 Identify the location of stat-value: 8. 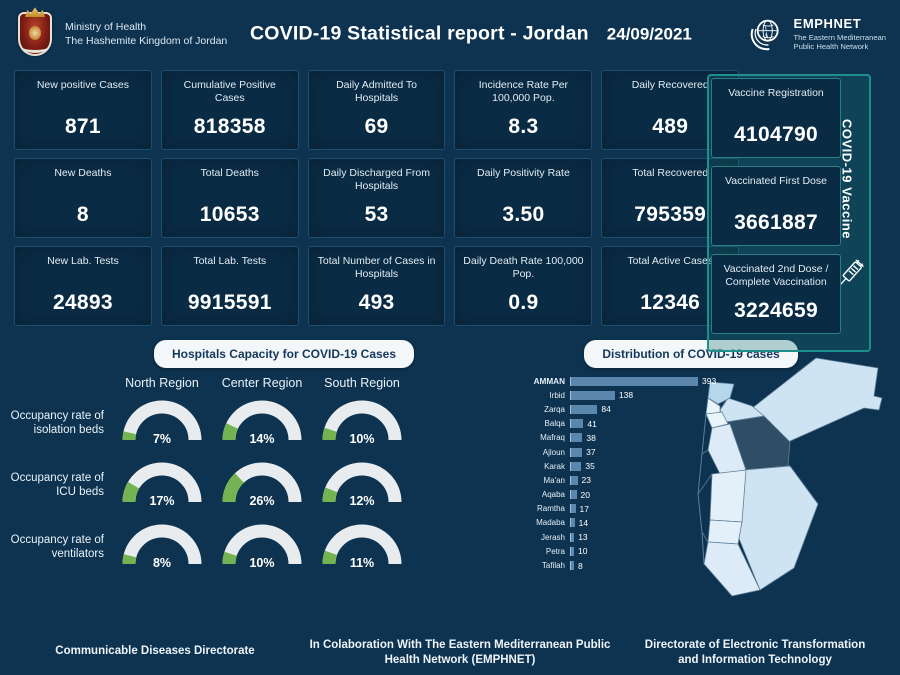
(82, 214).